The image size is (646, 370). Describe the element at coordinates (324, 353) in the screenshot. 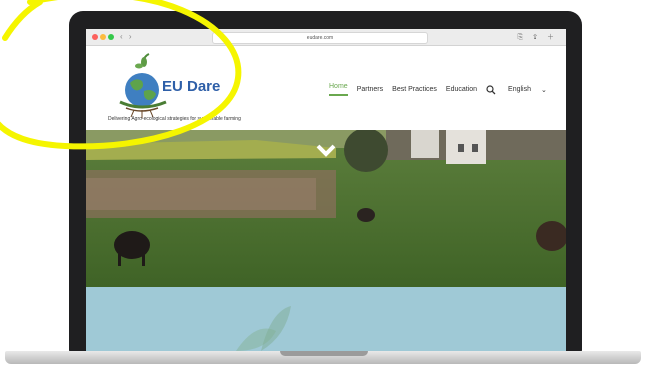

I see `laptop-notch` at that location.